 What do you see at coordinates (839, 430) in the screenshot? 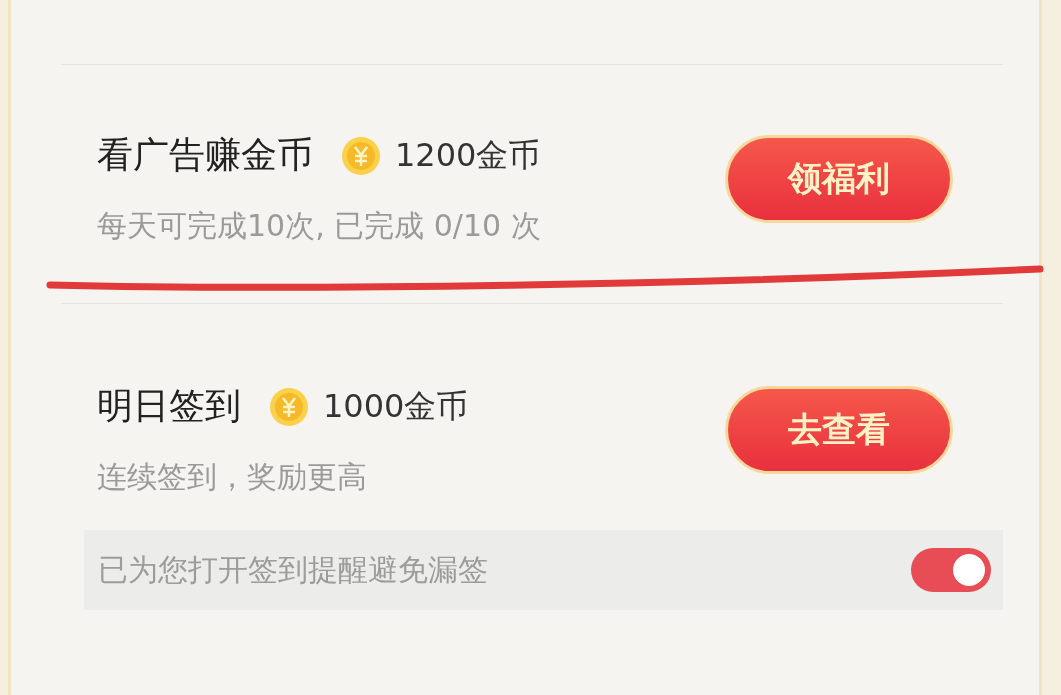
I see `action-button: 去查看` at bounding box center [839, 430].